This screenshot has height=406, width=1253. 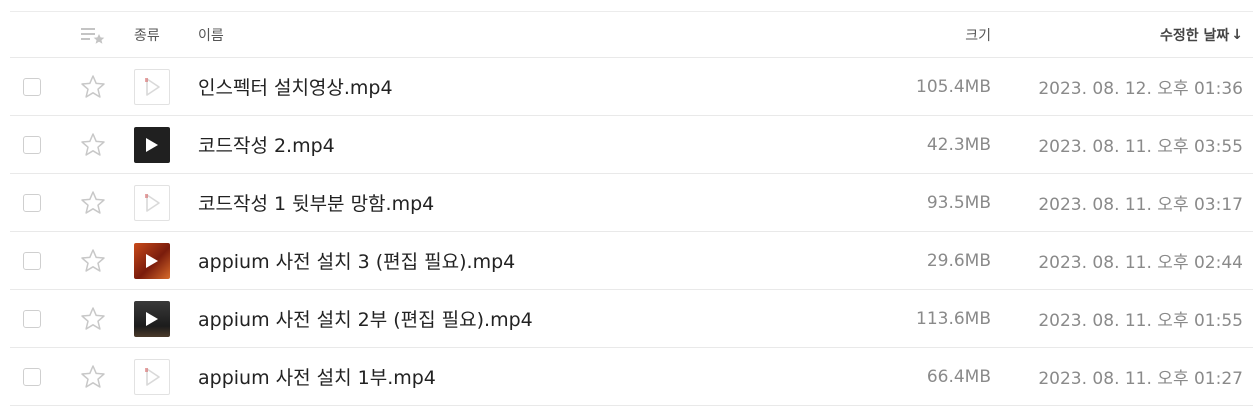 I want to click on file-name: appium 사전 설치 3 (편집 필요).mp4, so click(x=356, y=260).